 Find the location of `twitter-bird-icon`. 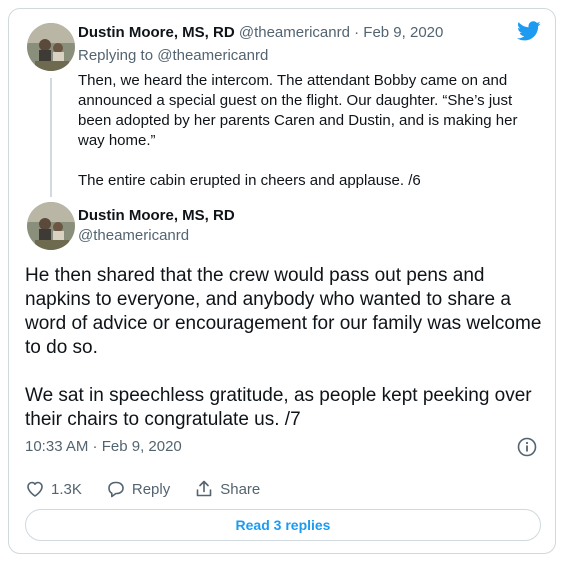

twitter-bird-icon is located at coordinates (529, 31).